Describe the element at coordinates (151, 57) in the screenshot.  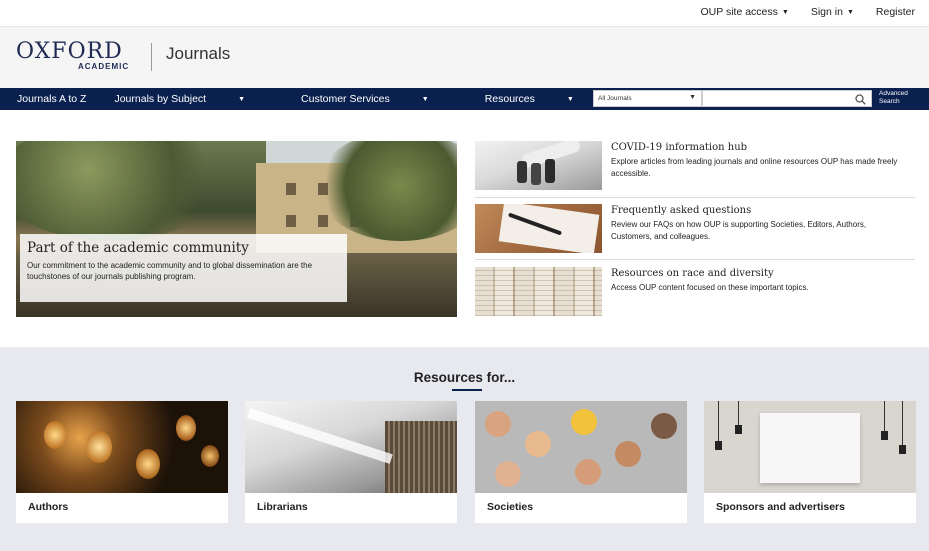
I see `logo-divider` at that location.